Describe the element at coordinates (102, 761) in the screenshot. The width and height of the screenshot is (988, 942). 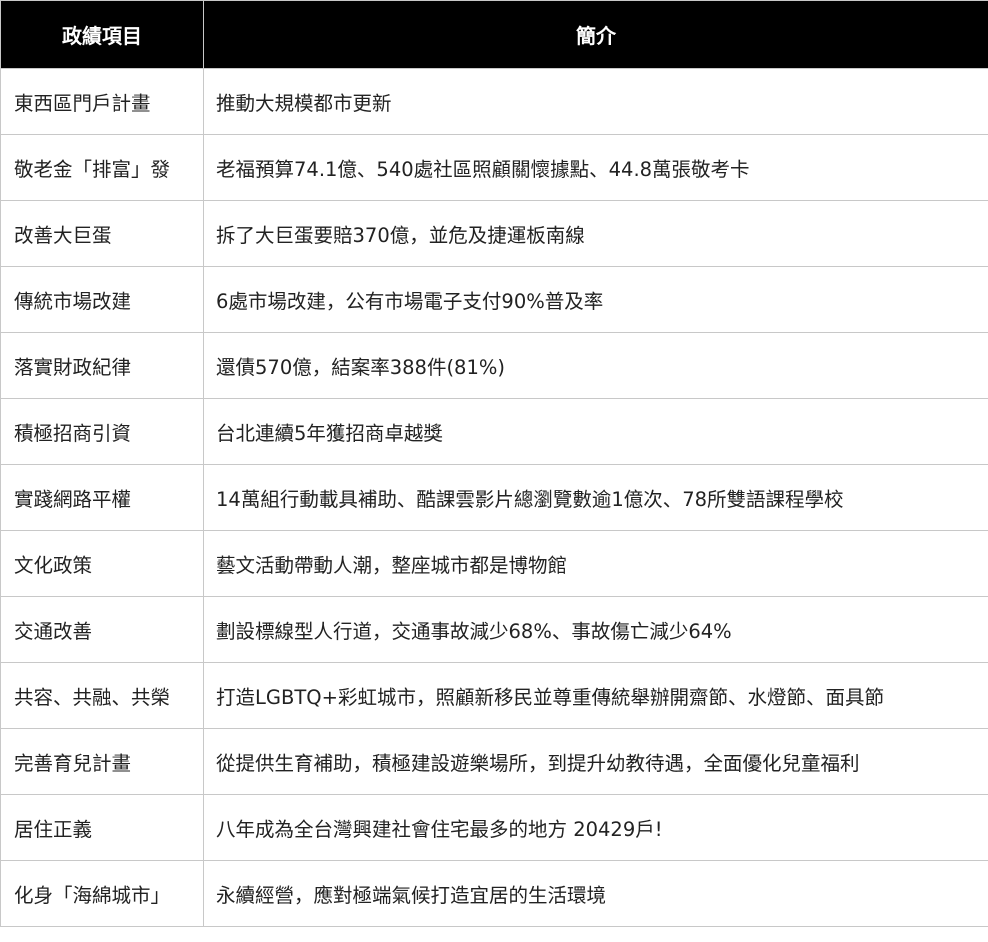
I see `policy-item-cell: 完善育兒計畫` at that location.